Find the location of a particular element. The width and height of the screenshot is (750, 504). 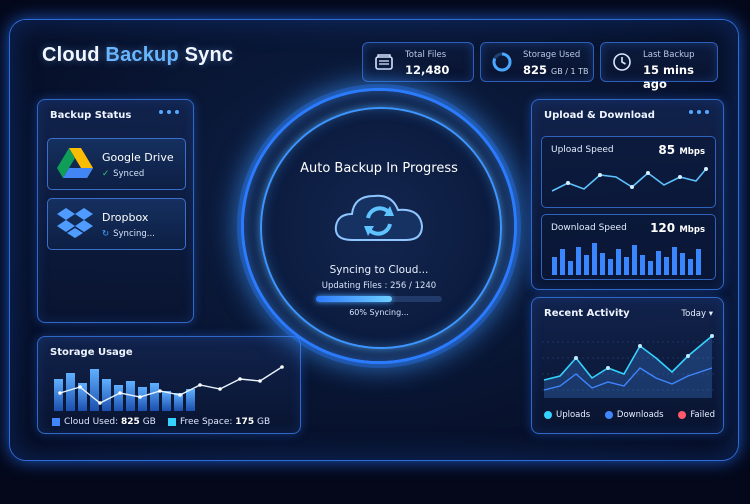

legend-downloads: Downloads is located at coordinates (634, 415).